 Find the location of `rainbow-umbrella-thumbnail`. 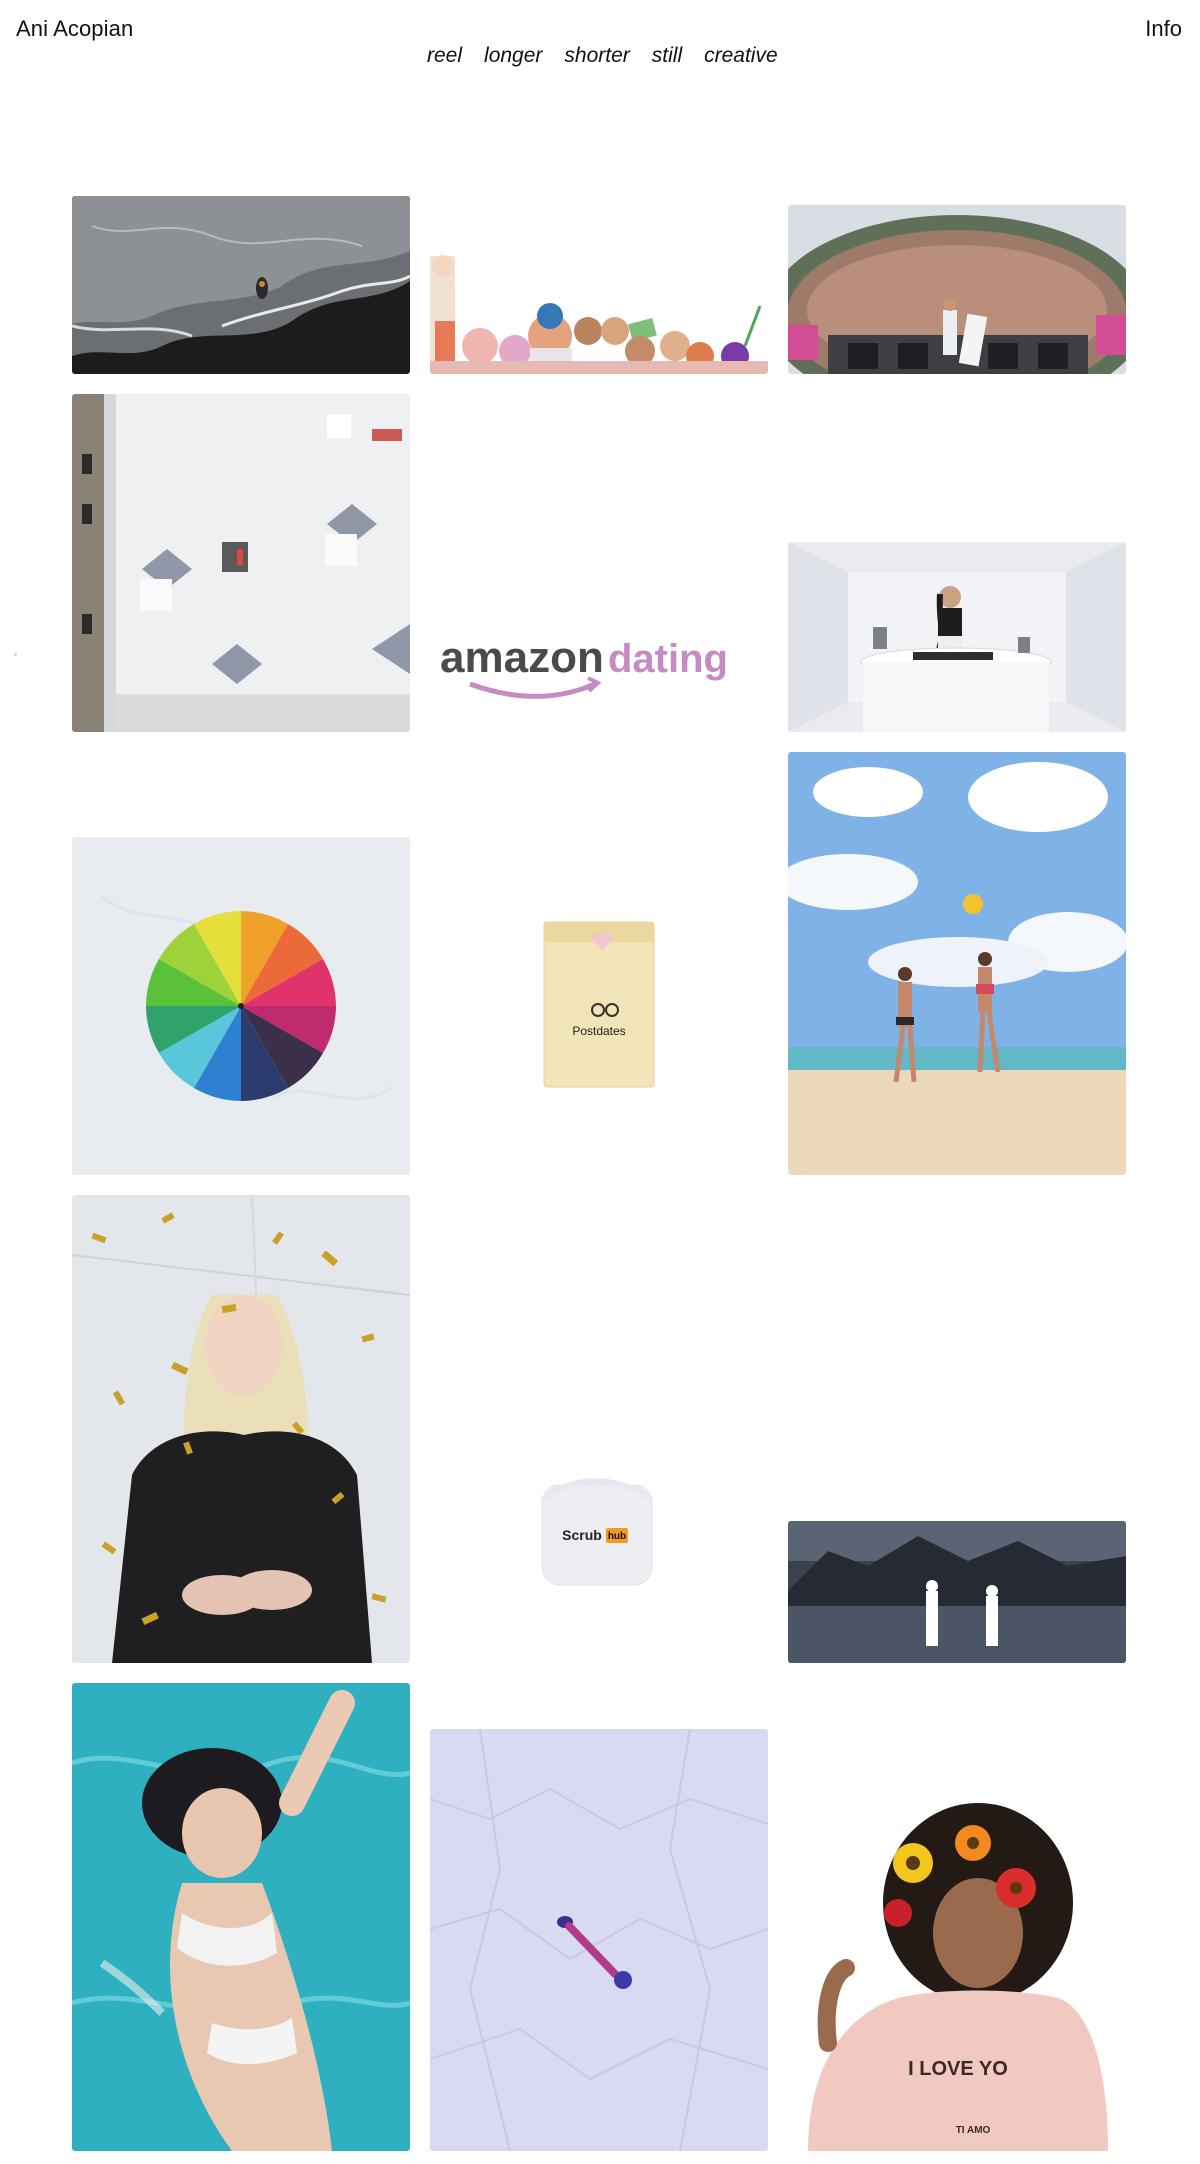

rainbow-umbrella-thumbnail is located at coordinates (241, 1006).